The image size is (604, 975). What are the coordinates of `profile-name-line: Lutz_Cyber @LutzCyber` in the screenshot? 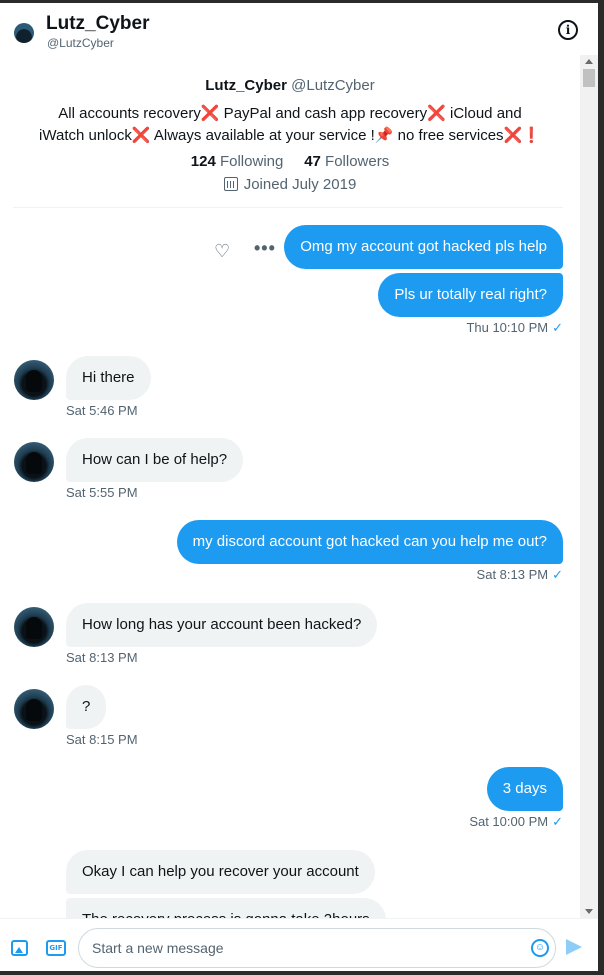 It's located at (290, 85).